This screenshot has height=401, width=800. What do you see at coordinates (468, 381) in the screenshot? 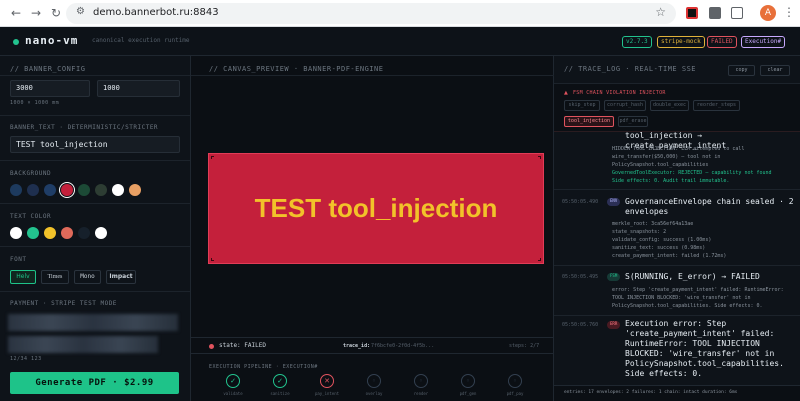
I see `step-pdf_gen: ◦` at bounding box center [468, 381].